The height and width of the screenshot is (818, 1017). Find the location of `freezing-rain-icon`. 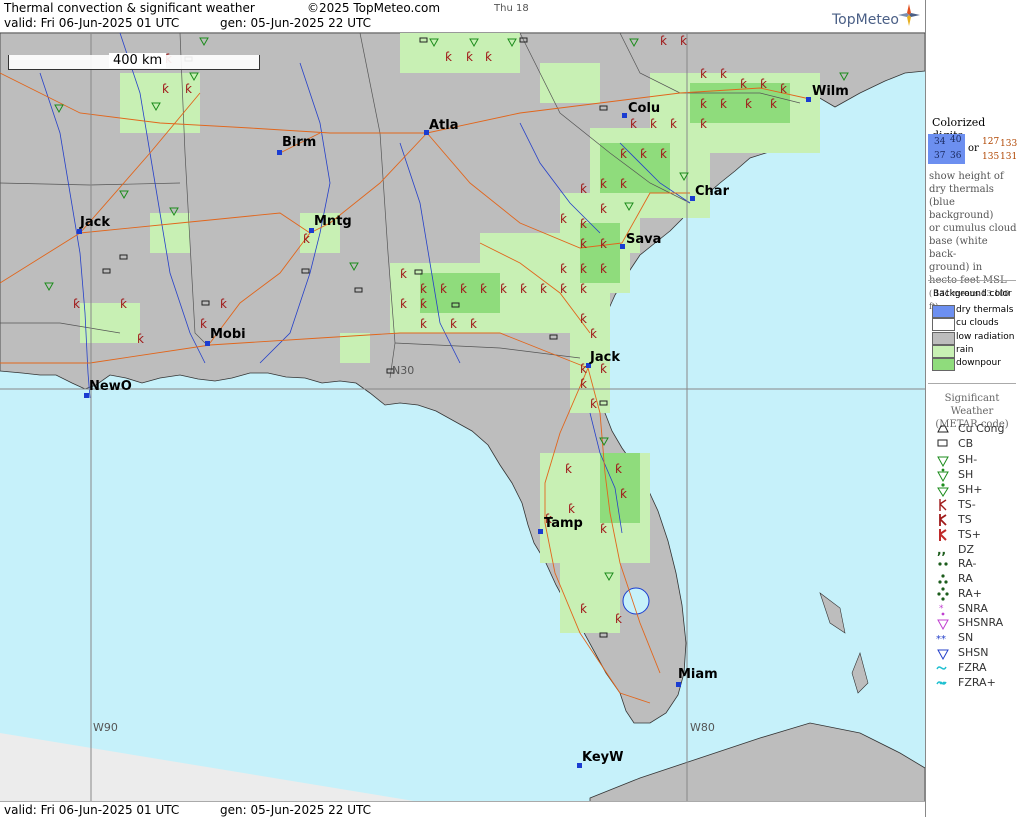

freezing-rain-icon is located at coordinates (941, 668).